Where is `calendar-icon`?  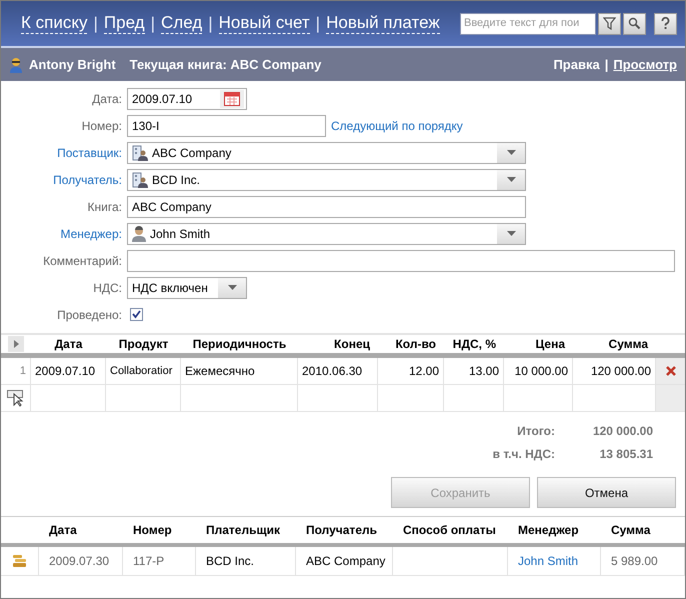
calendar-icon is located at coordinates (232, 98).